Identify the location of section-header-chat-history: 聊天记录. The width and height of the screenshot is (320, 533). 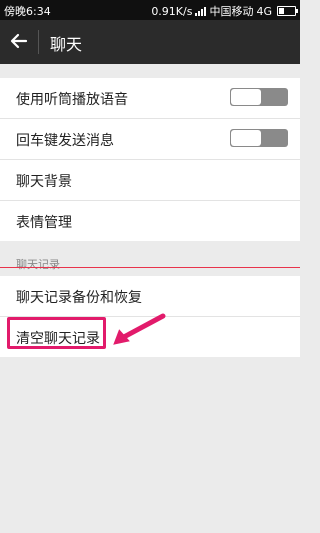
(38, 264).